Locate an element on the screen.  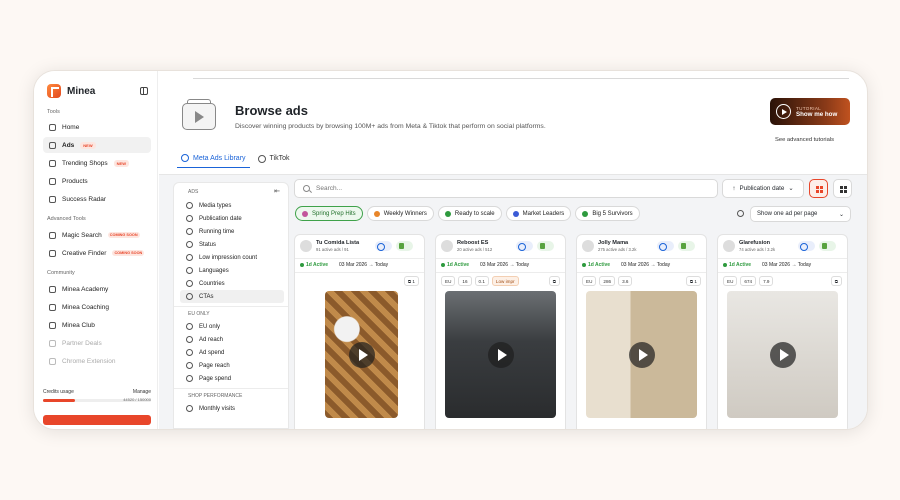
sidebar-item-chrome-extension: Chrome Extension is located at coordinates (97, 361).